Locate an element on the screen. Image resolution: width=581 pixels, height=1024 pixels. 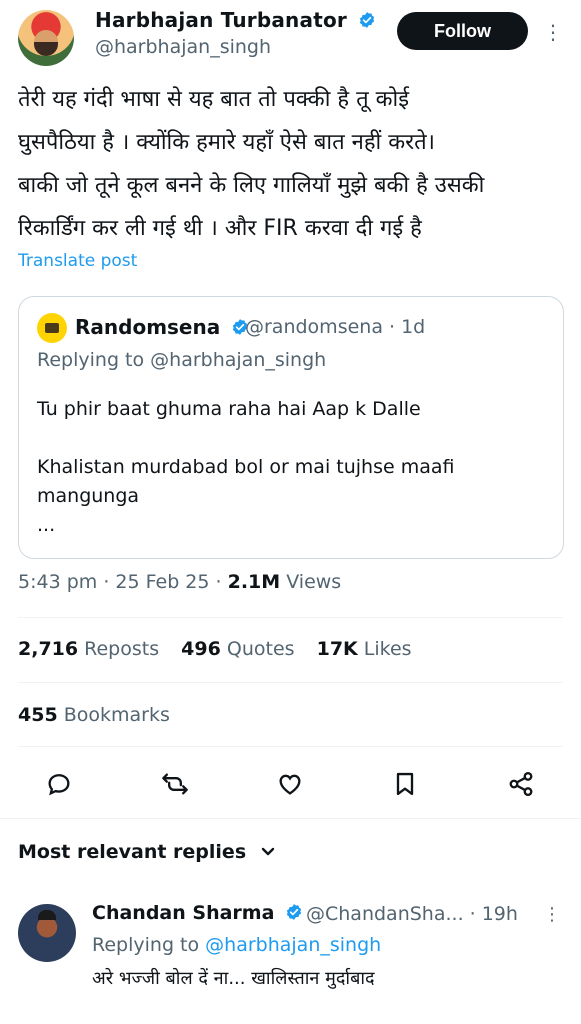
quotes-label: Quotes is located at coordinates (257, 649).